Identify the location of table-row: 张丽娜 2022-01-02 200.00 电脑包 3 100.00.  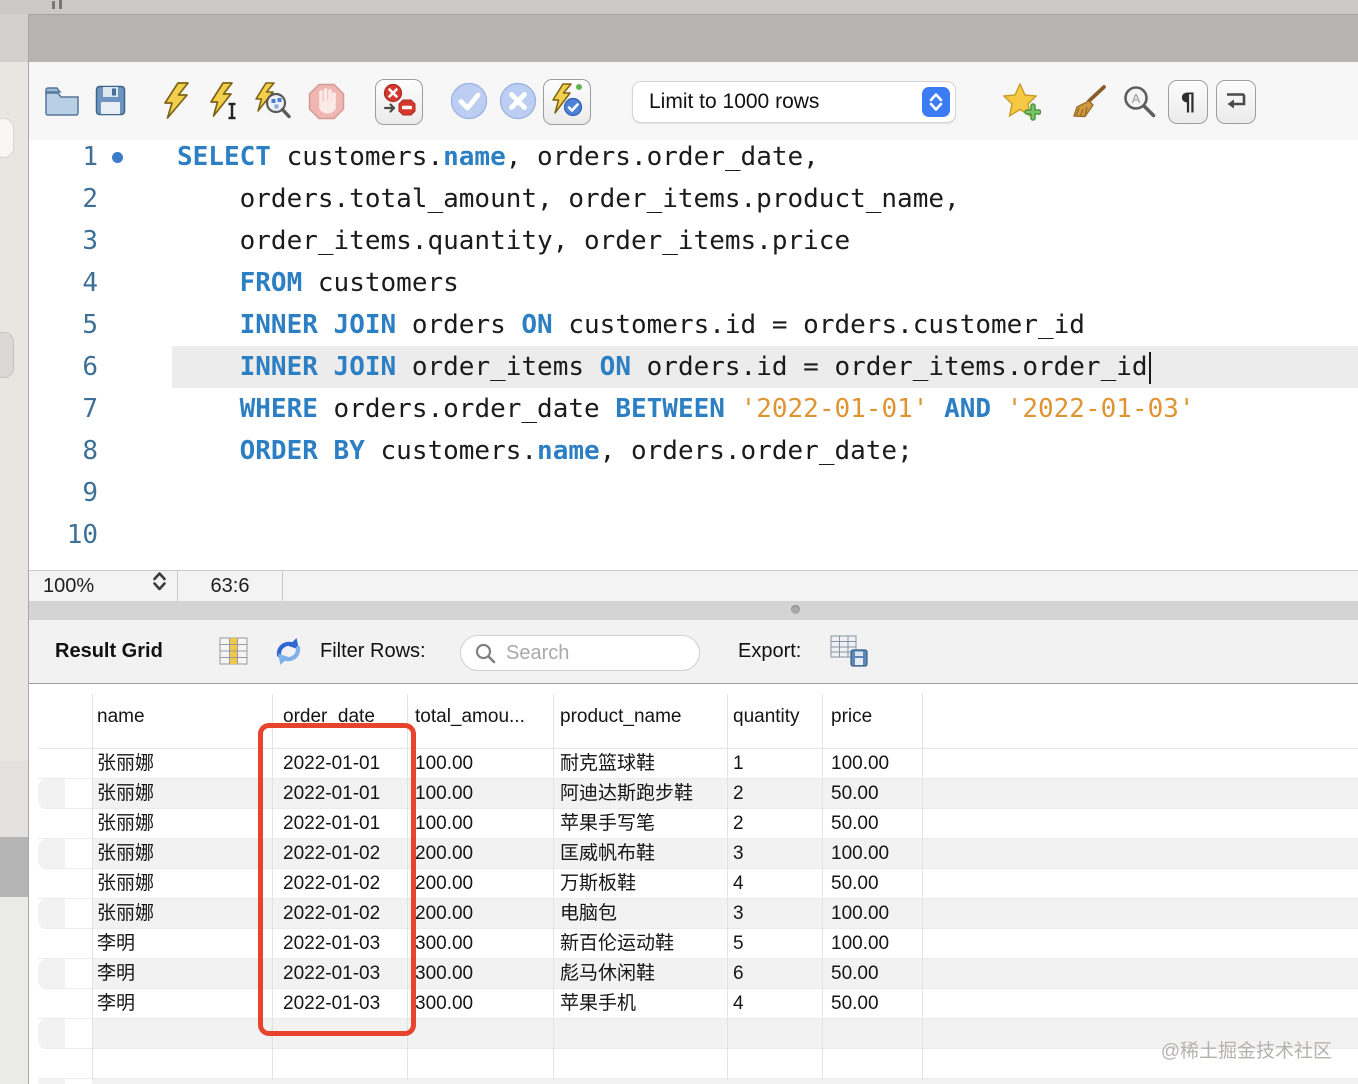
(698, 914).